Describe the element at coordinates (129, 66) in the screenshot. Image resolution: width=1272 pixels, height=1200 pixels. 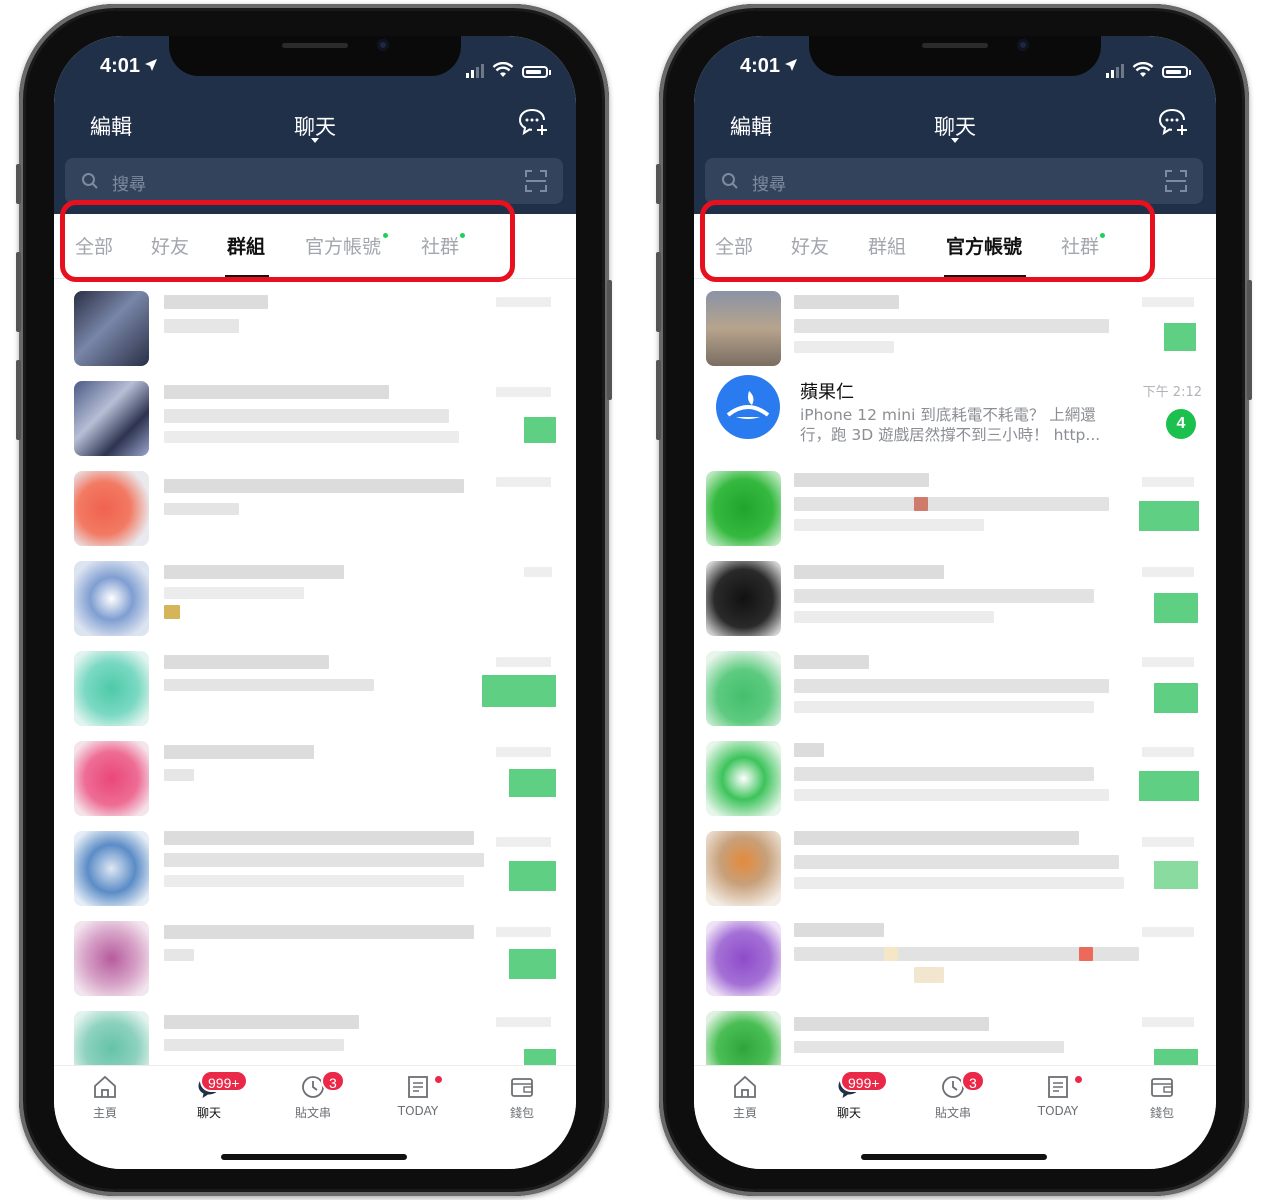
I see `status-time: 4:01` at that location.